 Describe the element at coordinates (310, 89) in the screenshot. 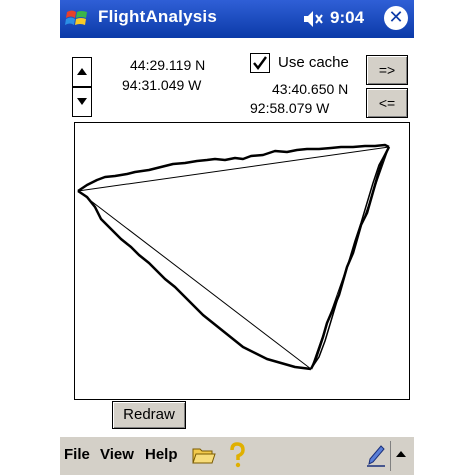

I see `end-latitude: 43:40.650 N` at that location.